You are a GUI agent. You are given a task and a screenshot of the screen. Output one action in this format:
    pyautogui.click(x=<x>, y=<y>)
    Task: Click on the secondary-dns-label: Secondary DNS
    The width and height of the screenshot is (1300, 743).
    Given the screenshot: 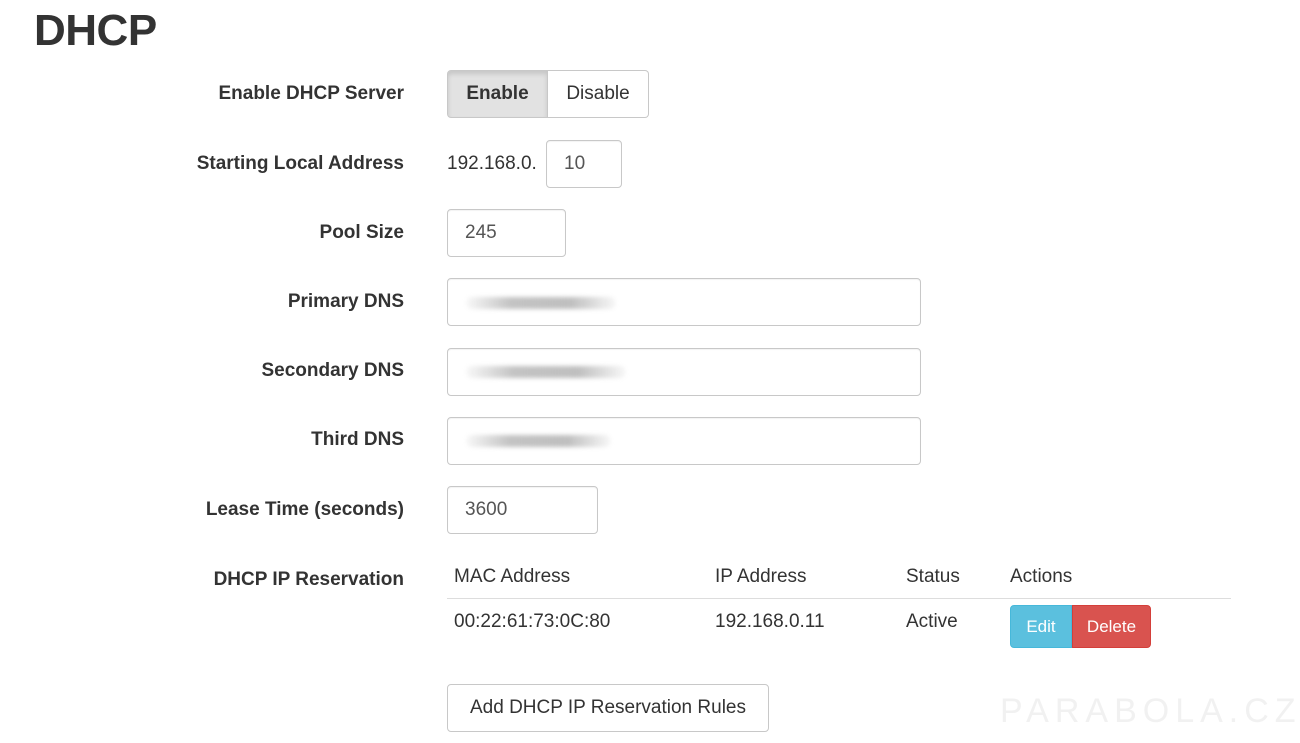 What is the action you would take?
    pyautogui.click(x=332, y=370)
    